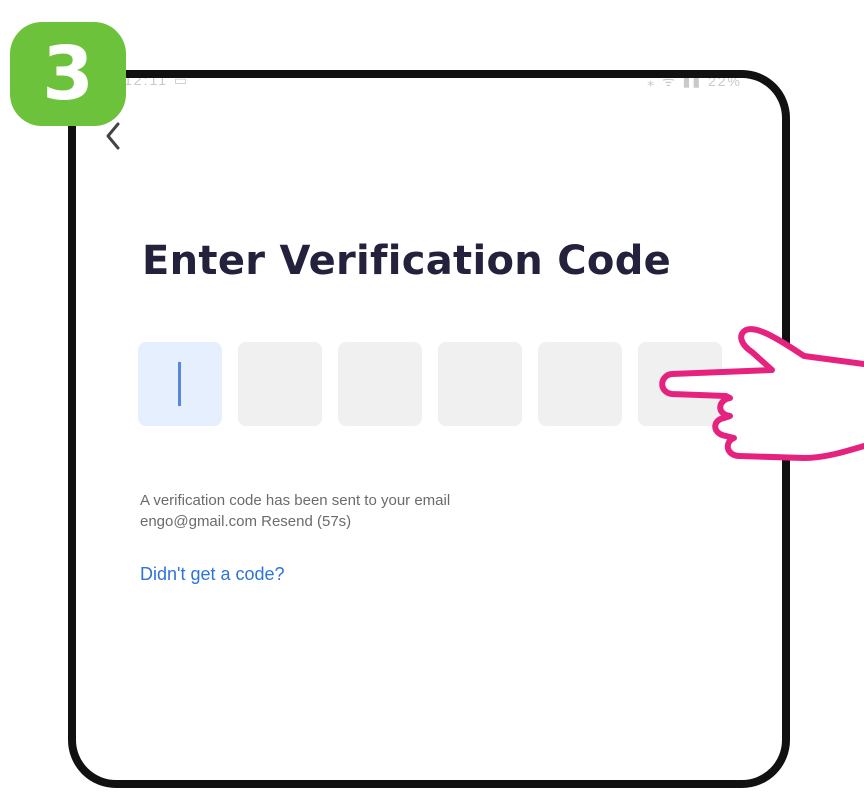  I want to click on didnt-get-code-link: Didn't get a code?, so click(212, 574).